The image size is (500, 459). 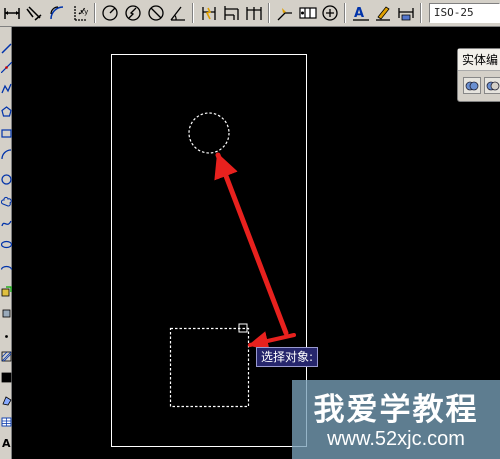 What do you see at coordinates (178, 13) in the screenshot?
I see `angular-dimension-icon` at bounding box center [178, 13].